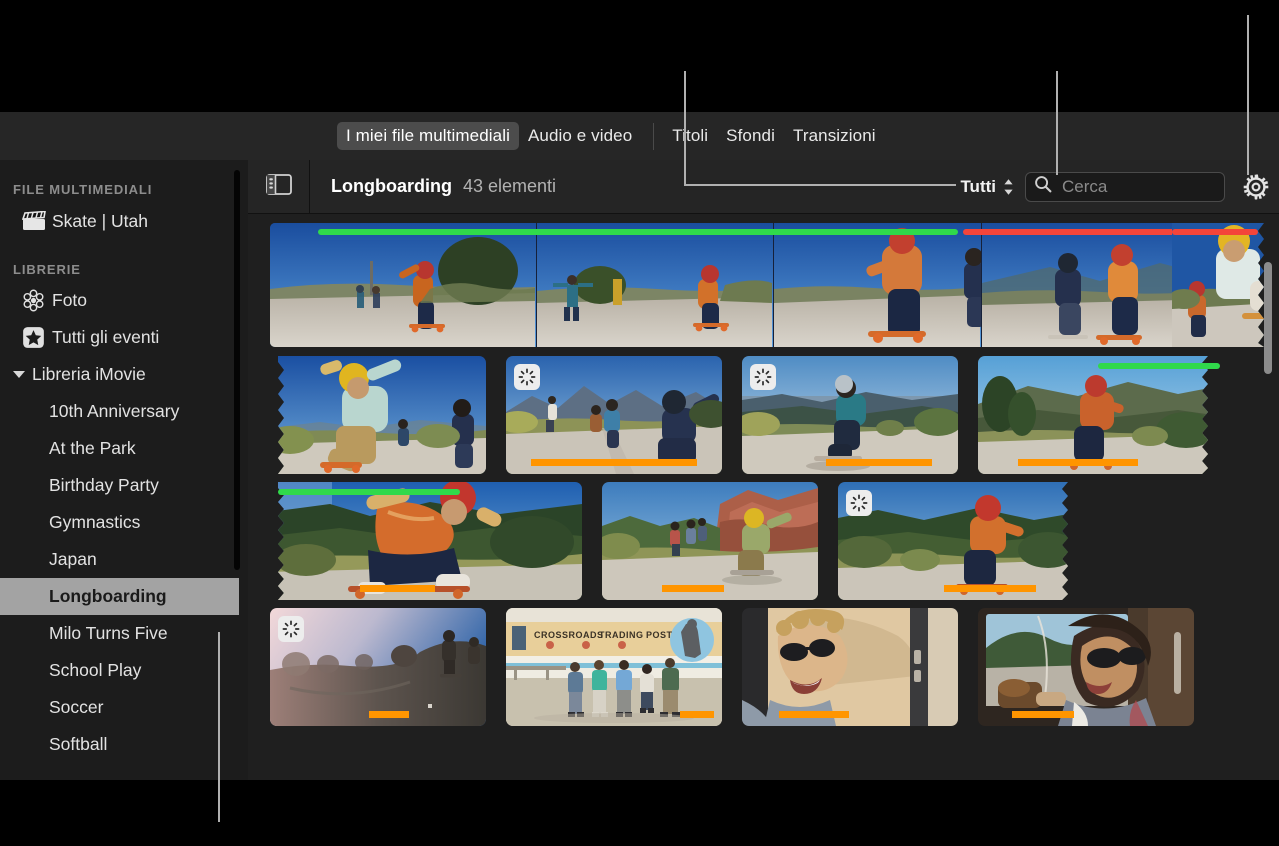 The image size is (1279, 846). I want to click on clip-woman-sunglasses-in-van, so click(1086, 667).